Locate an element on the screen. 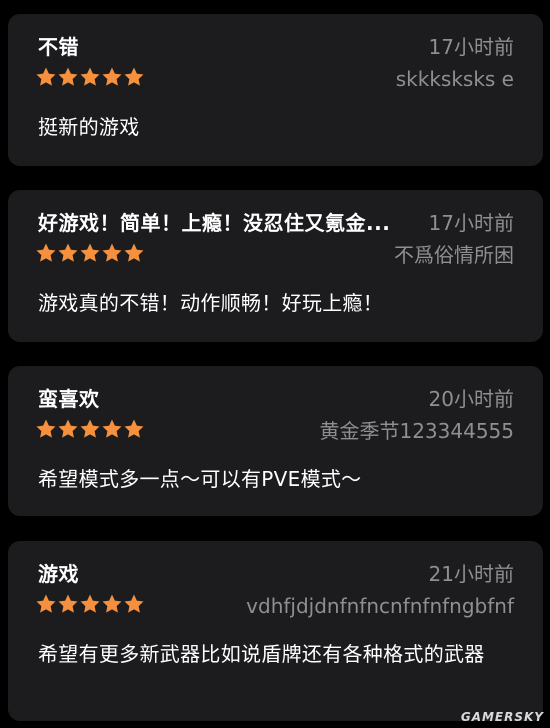 The width and height of the screenshot is (550, 728). review-time: 20小时前 is located at coordinates (471, 399).